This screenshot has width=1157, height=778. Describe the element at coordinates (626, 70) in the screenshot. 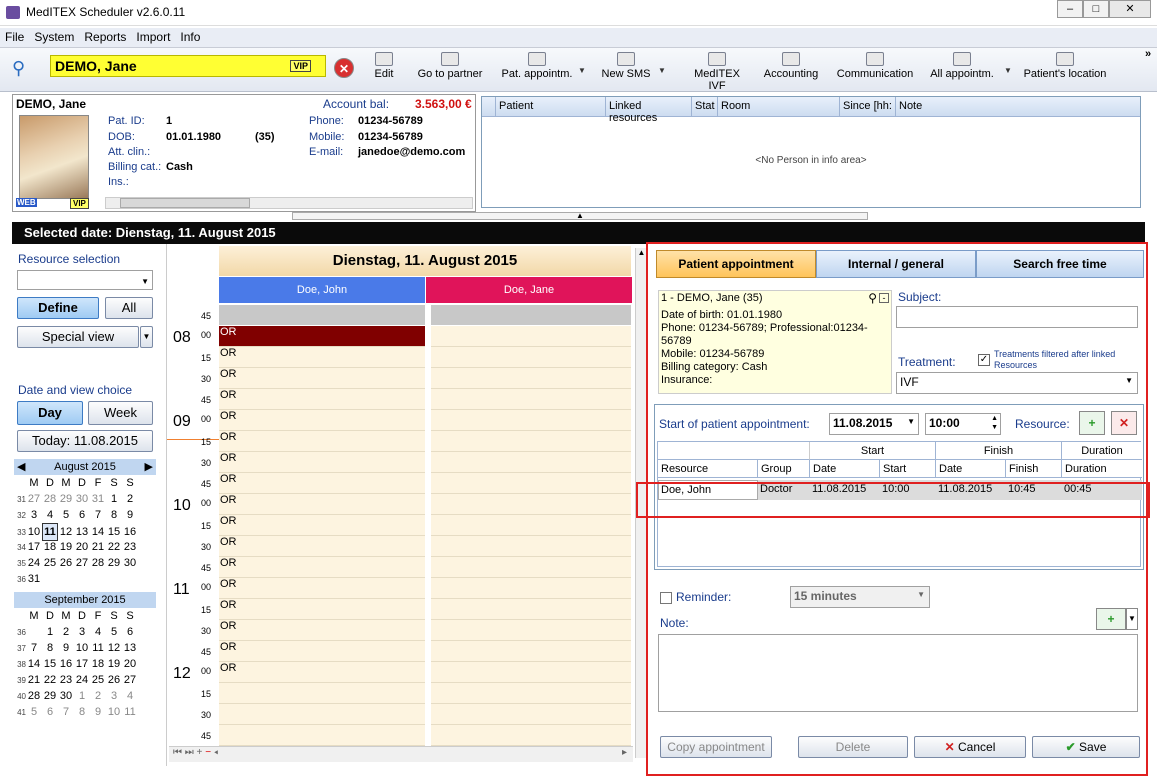

I see `new-sms-button: New SMS` at that location.